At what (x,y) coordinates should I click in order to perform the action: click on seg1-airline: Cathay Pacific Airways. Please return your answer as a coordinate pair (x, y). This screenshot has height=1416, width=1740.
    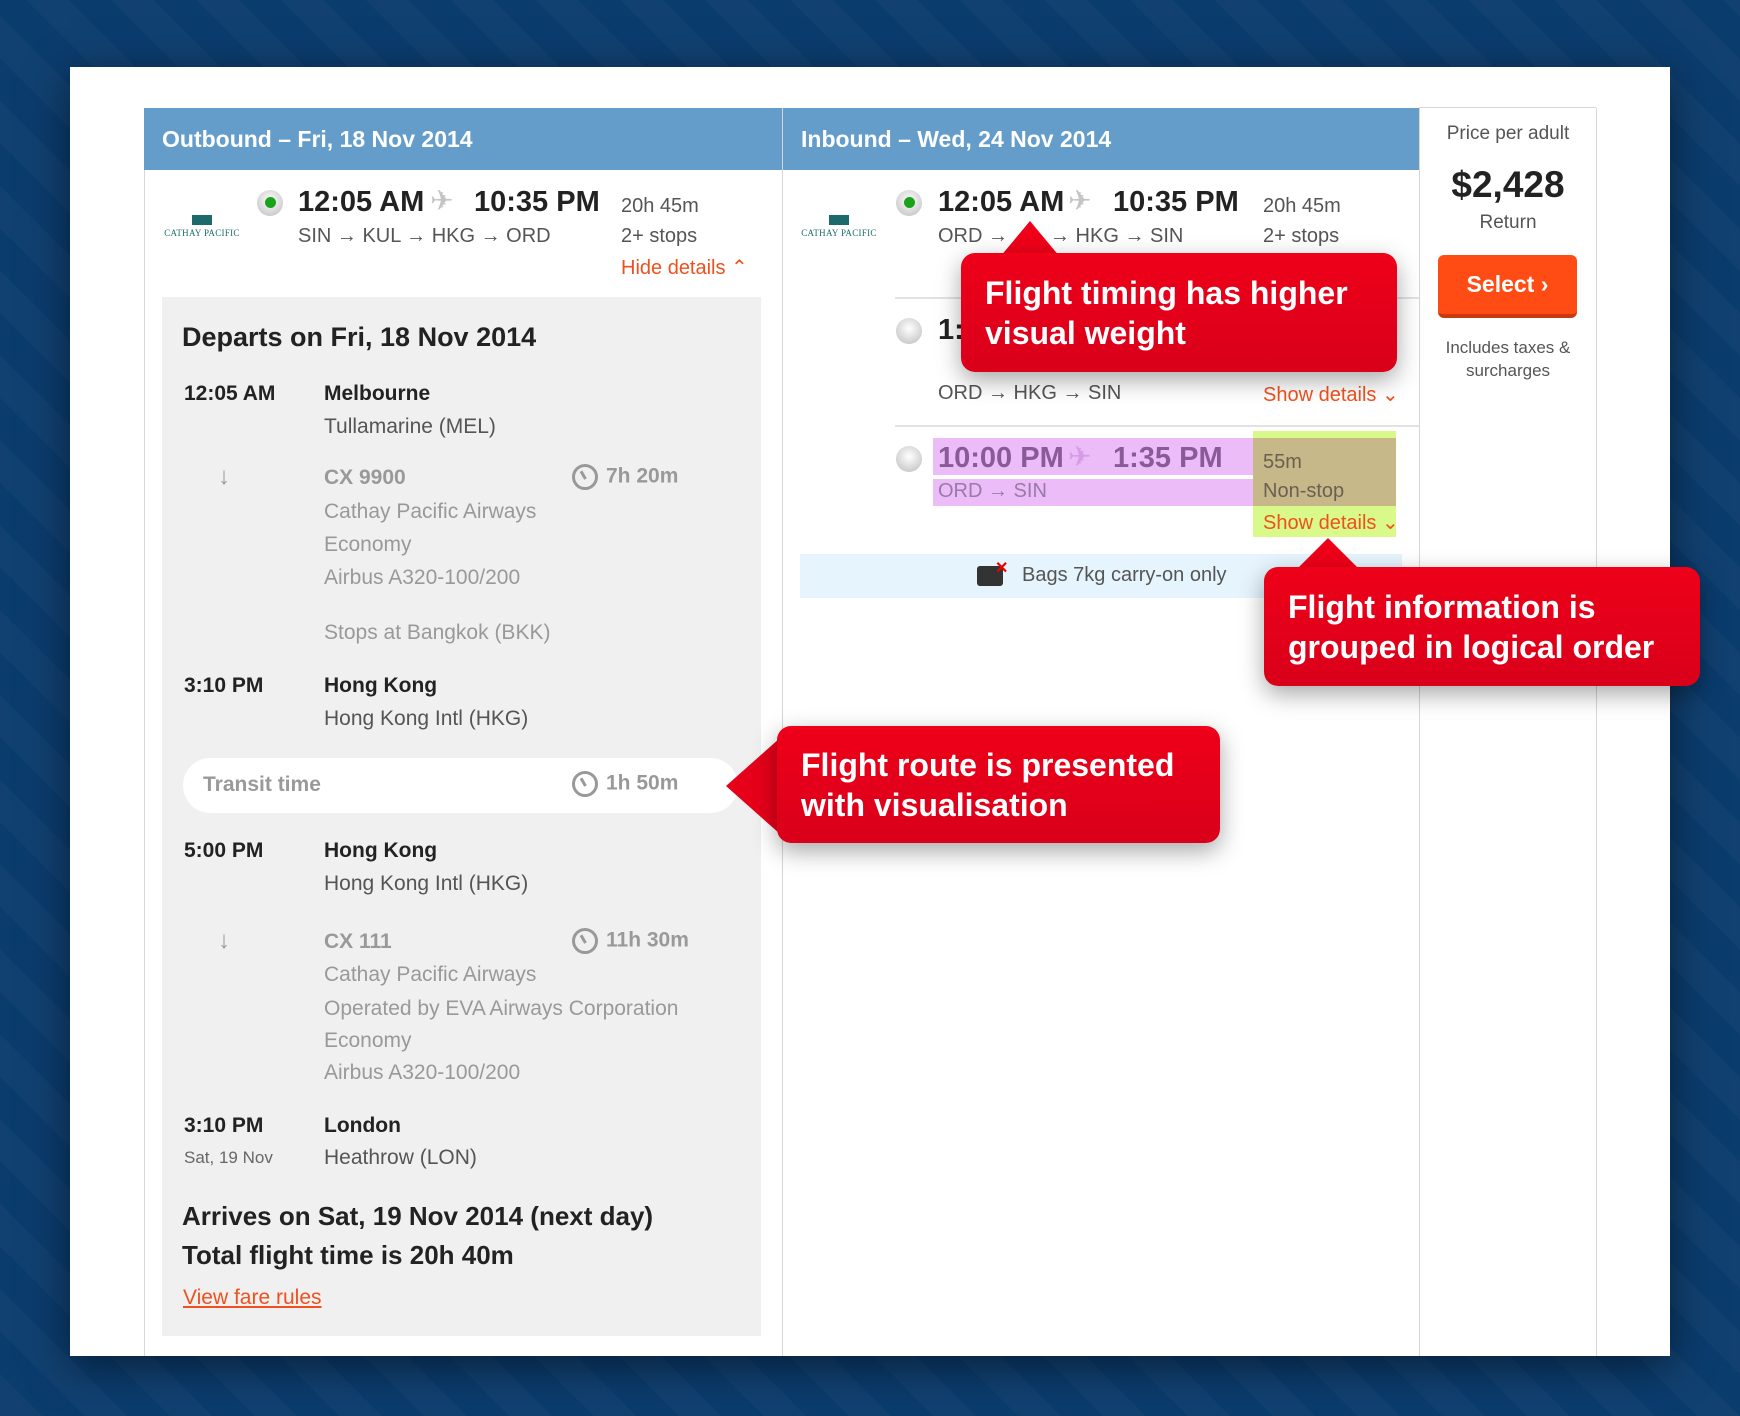
    Looking at the image, I should click on (430, 511).